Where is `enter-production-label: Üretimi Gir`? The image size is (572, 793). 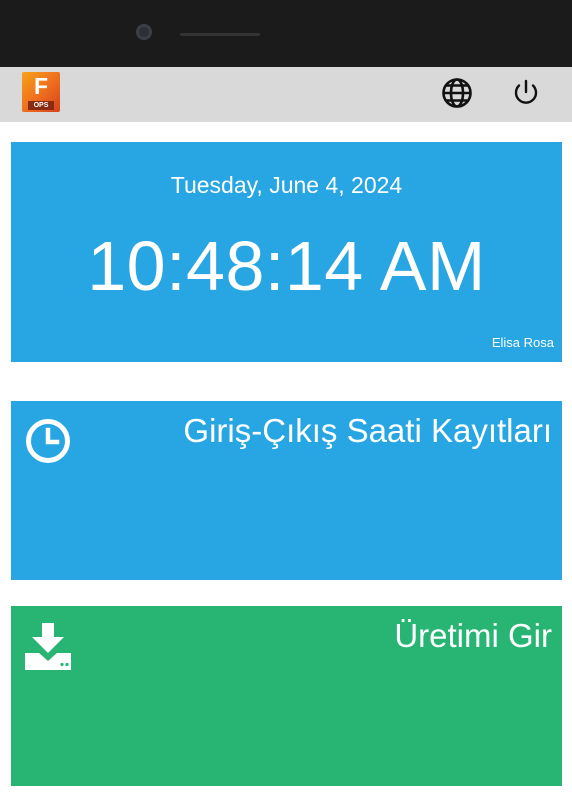
enter-production-label: Üretimi Gir is located at coordinates (473, 635).